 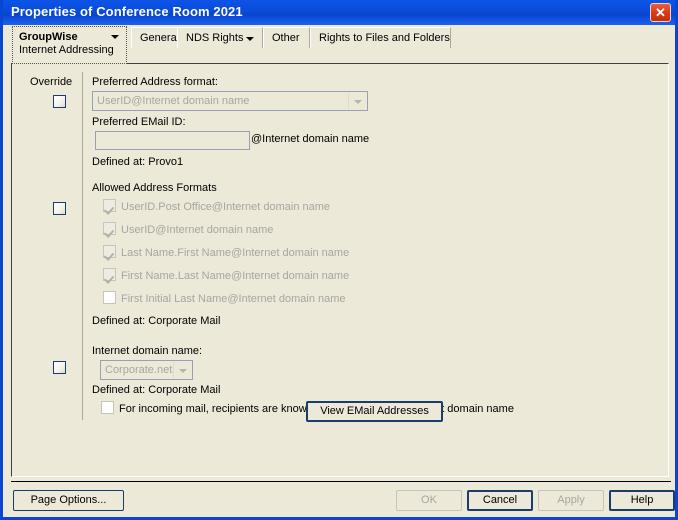 What do you see at coordinates (139, 122) in the screenshot?
I see `preferred-email-id-label: Preferred EMail ID:` at bounding box center [139, 122].